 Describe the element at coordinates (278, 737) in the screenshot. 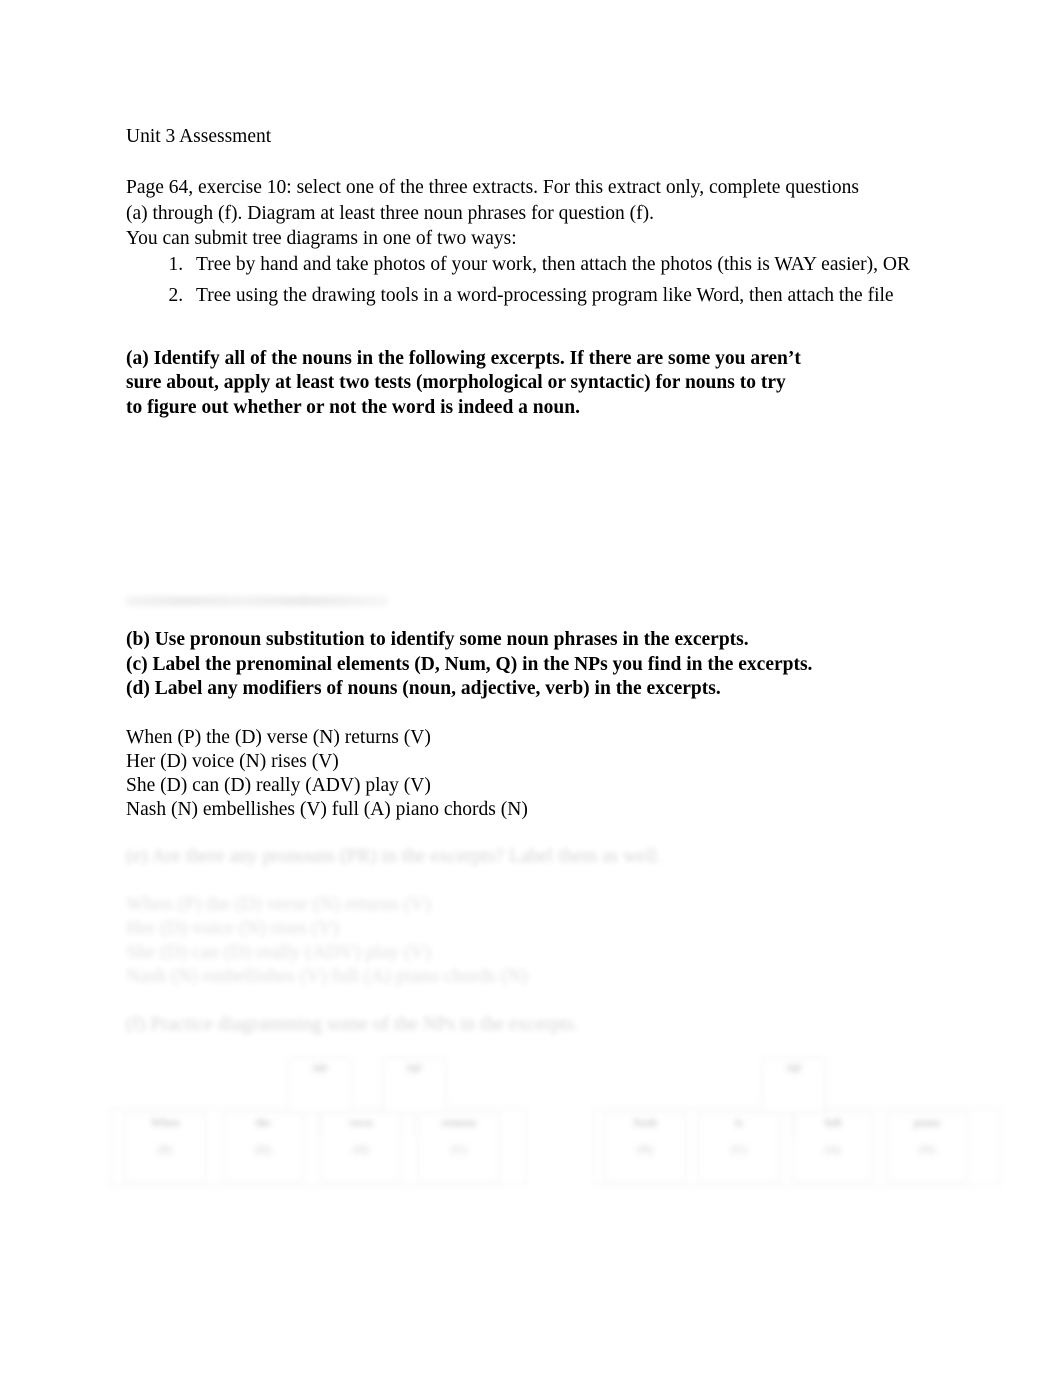

I see `tagged-line: When (P) the (D) verse (N) returns (V)` at that location.